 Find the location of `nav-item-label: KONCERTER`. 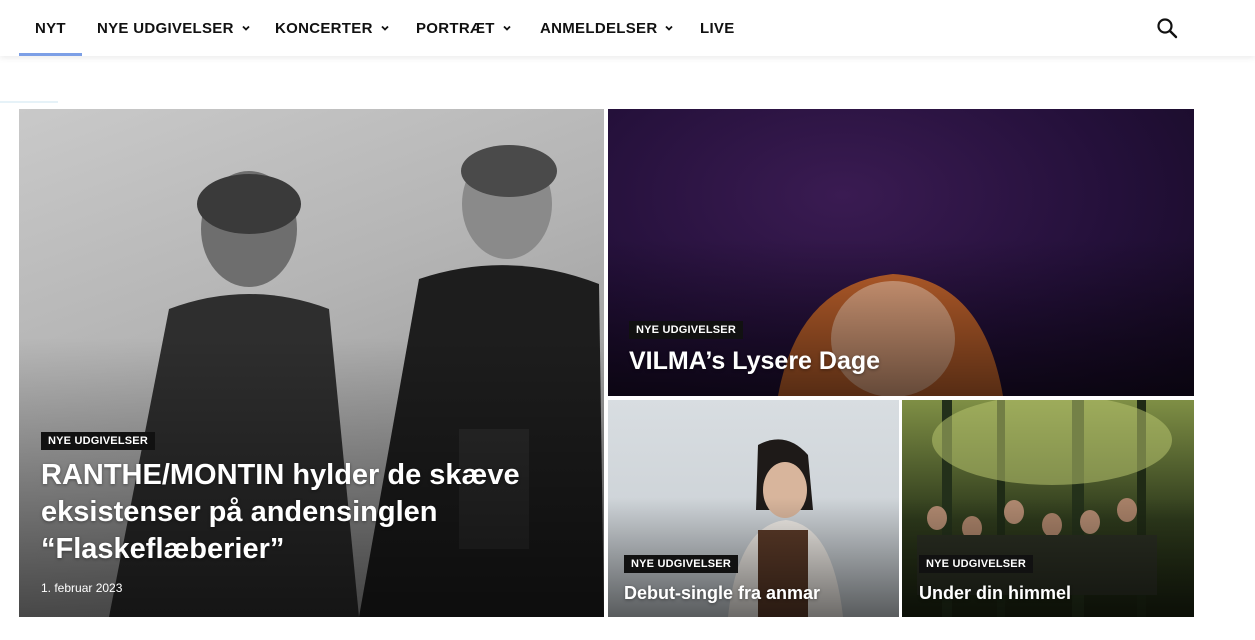

nav-item-label: KONCERTER is located at coordinates (324, 28).